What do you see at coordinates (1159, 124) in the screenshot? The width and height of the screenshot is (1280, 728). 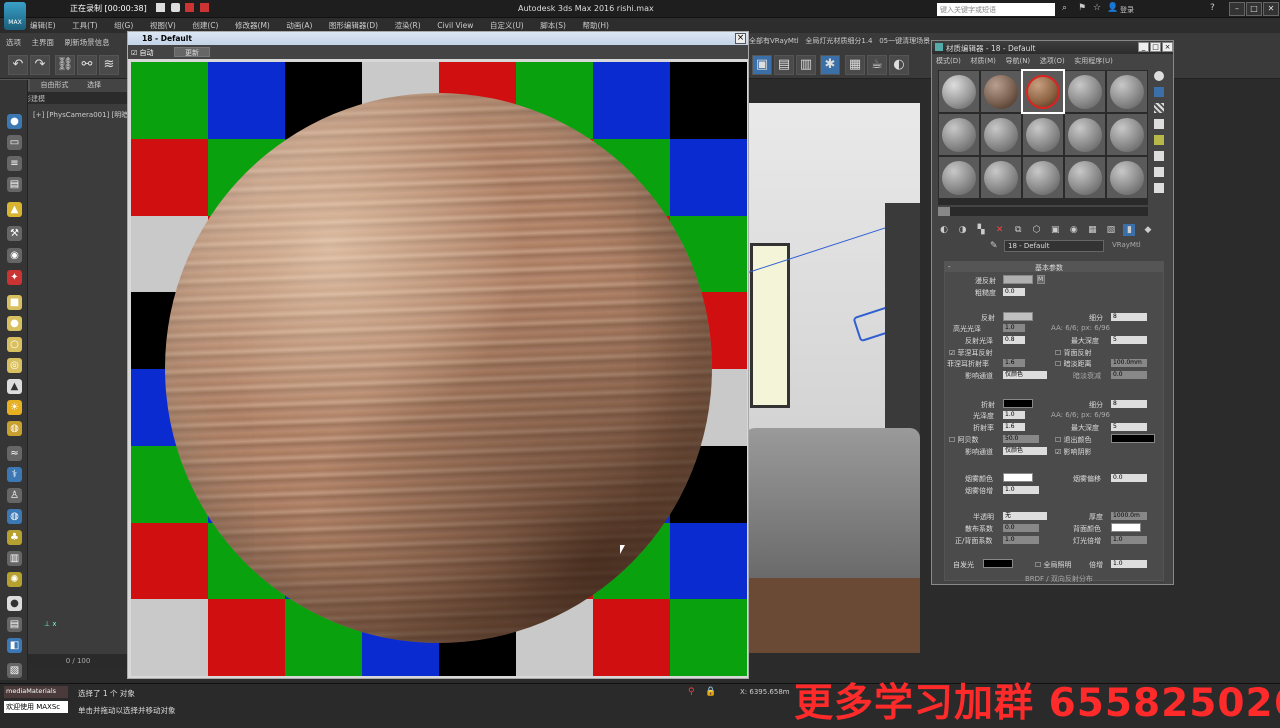 I see `uv-tiling-icon` at bounding box center [1159, 124].